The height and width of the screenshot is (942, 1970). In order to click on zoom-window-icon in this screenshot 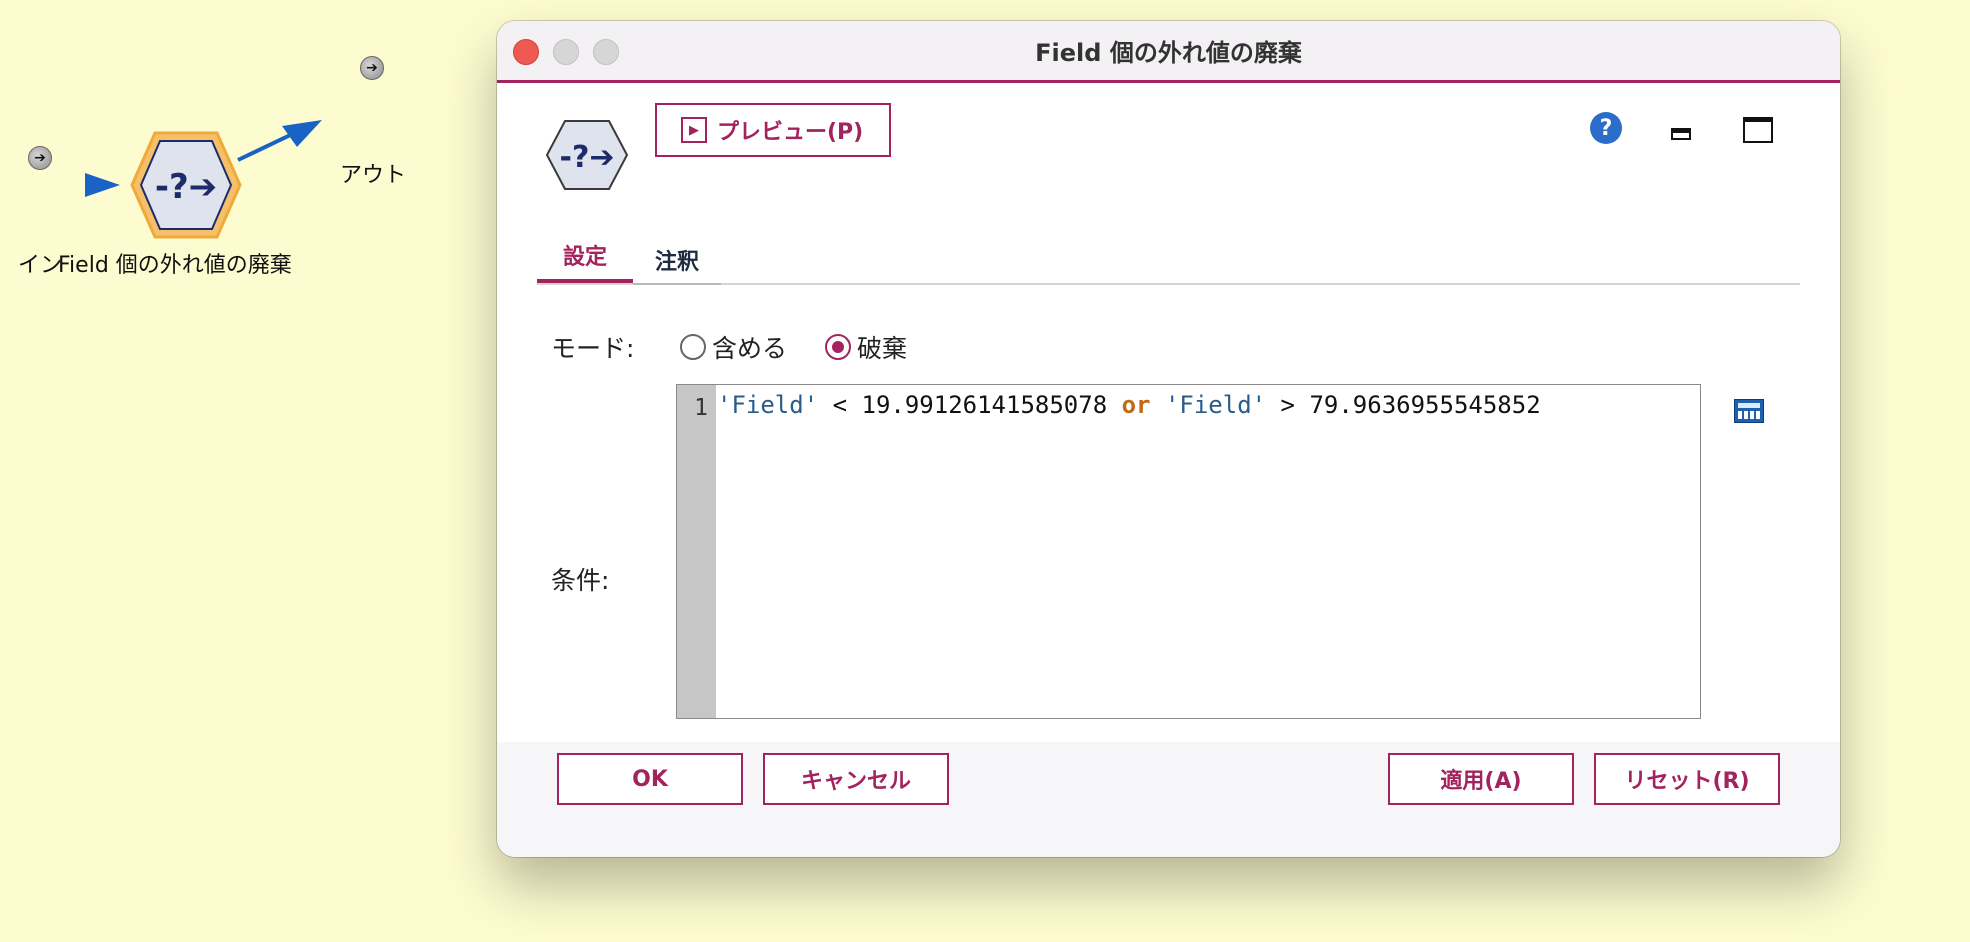, I will do `click(606, 52)`.